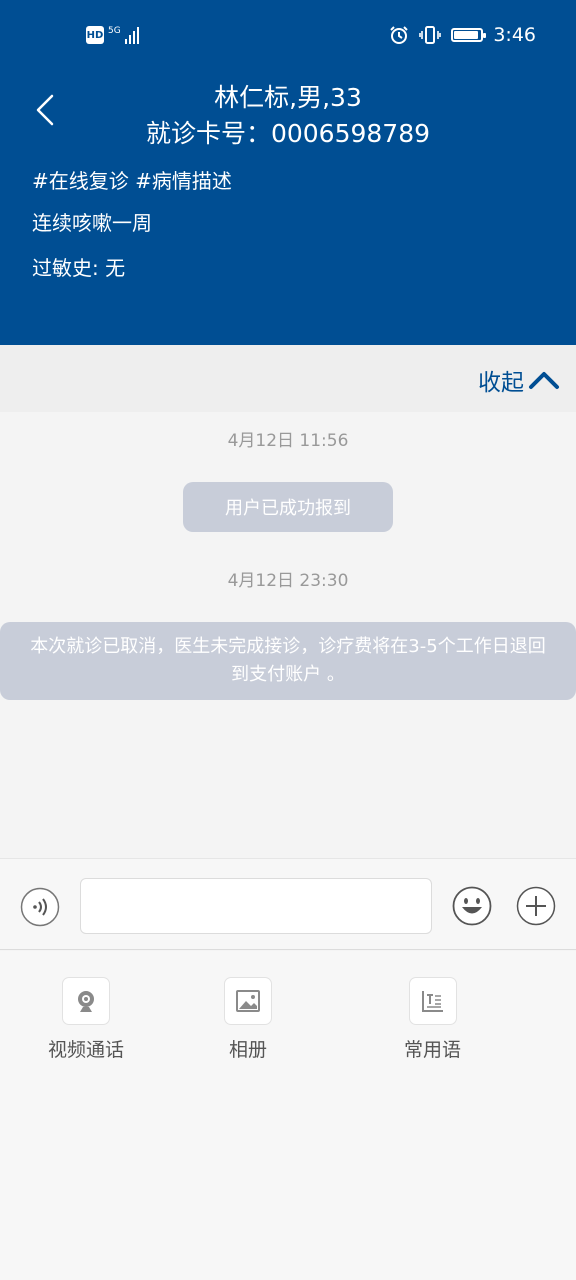  I want to click on battery-icon, so click(469, 35).